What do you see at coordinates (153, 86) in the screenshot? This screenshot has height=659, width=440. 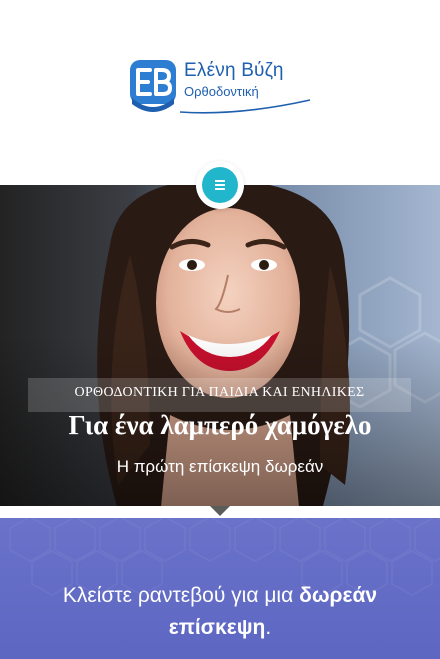 I see `logo-mark-icon` at bounding box center [153, 86].